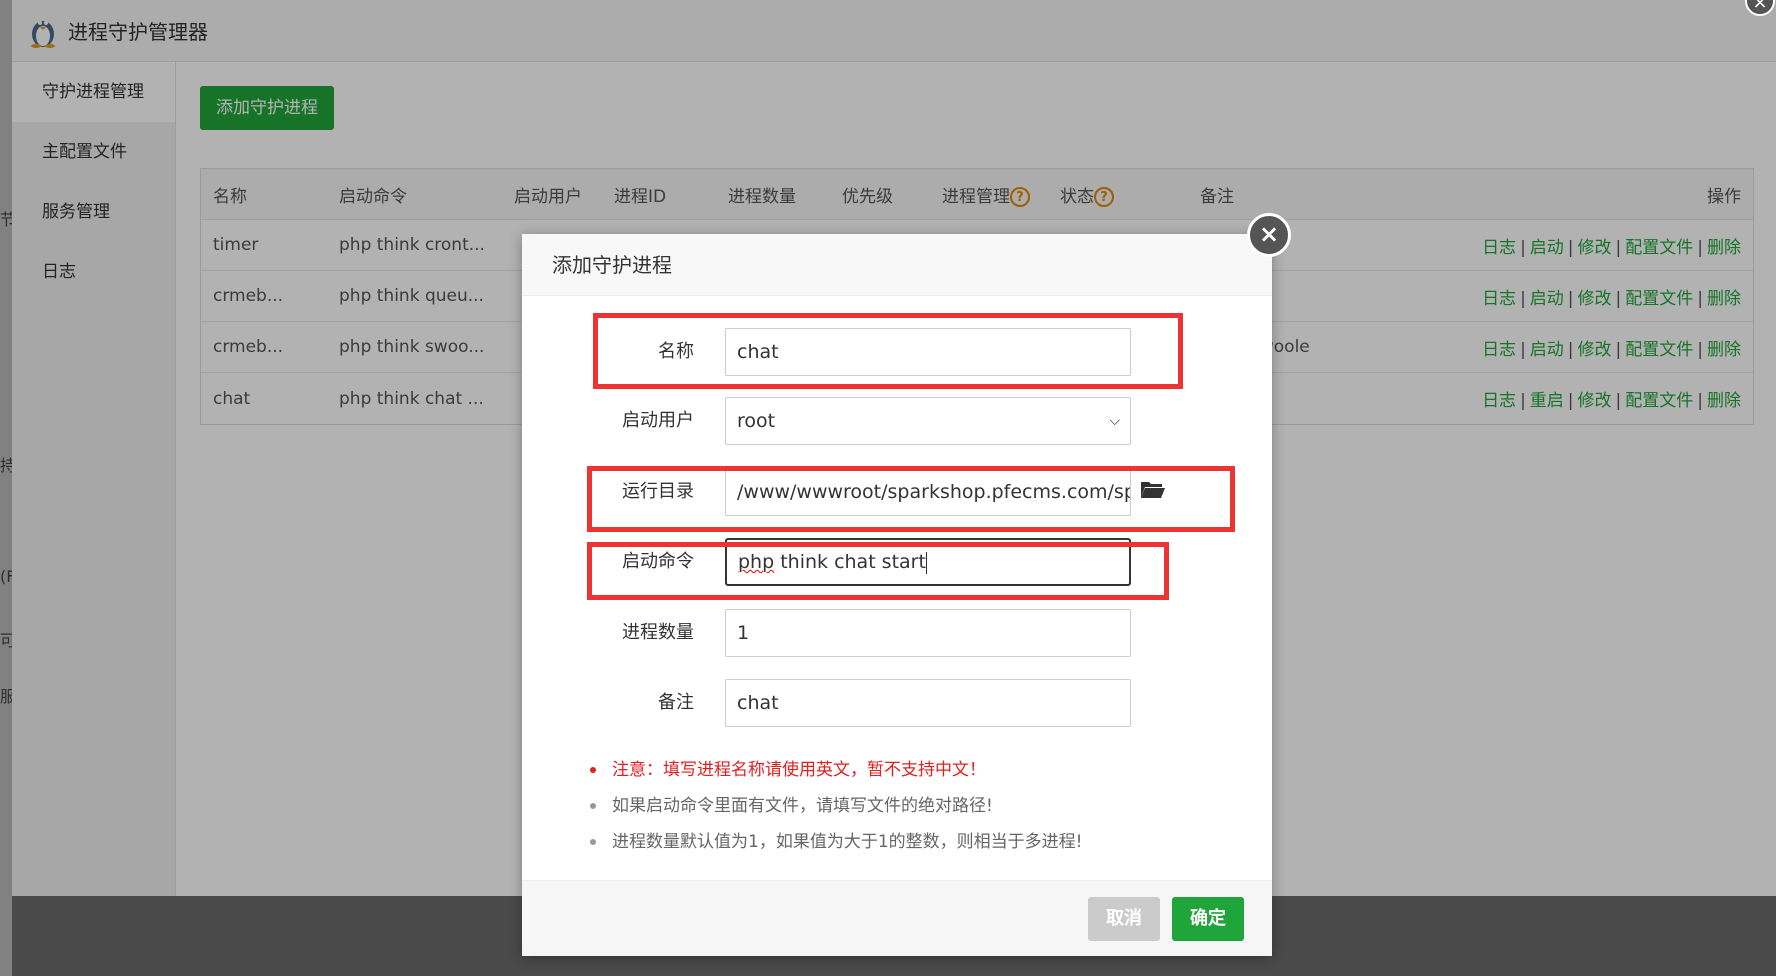  I want to click on remark-label: 备注, so click(676, 702).